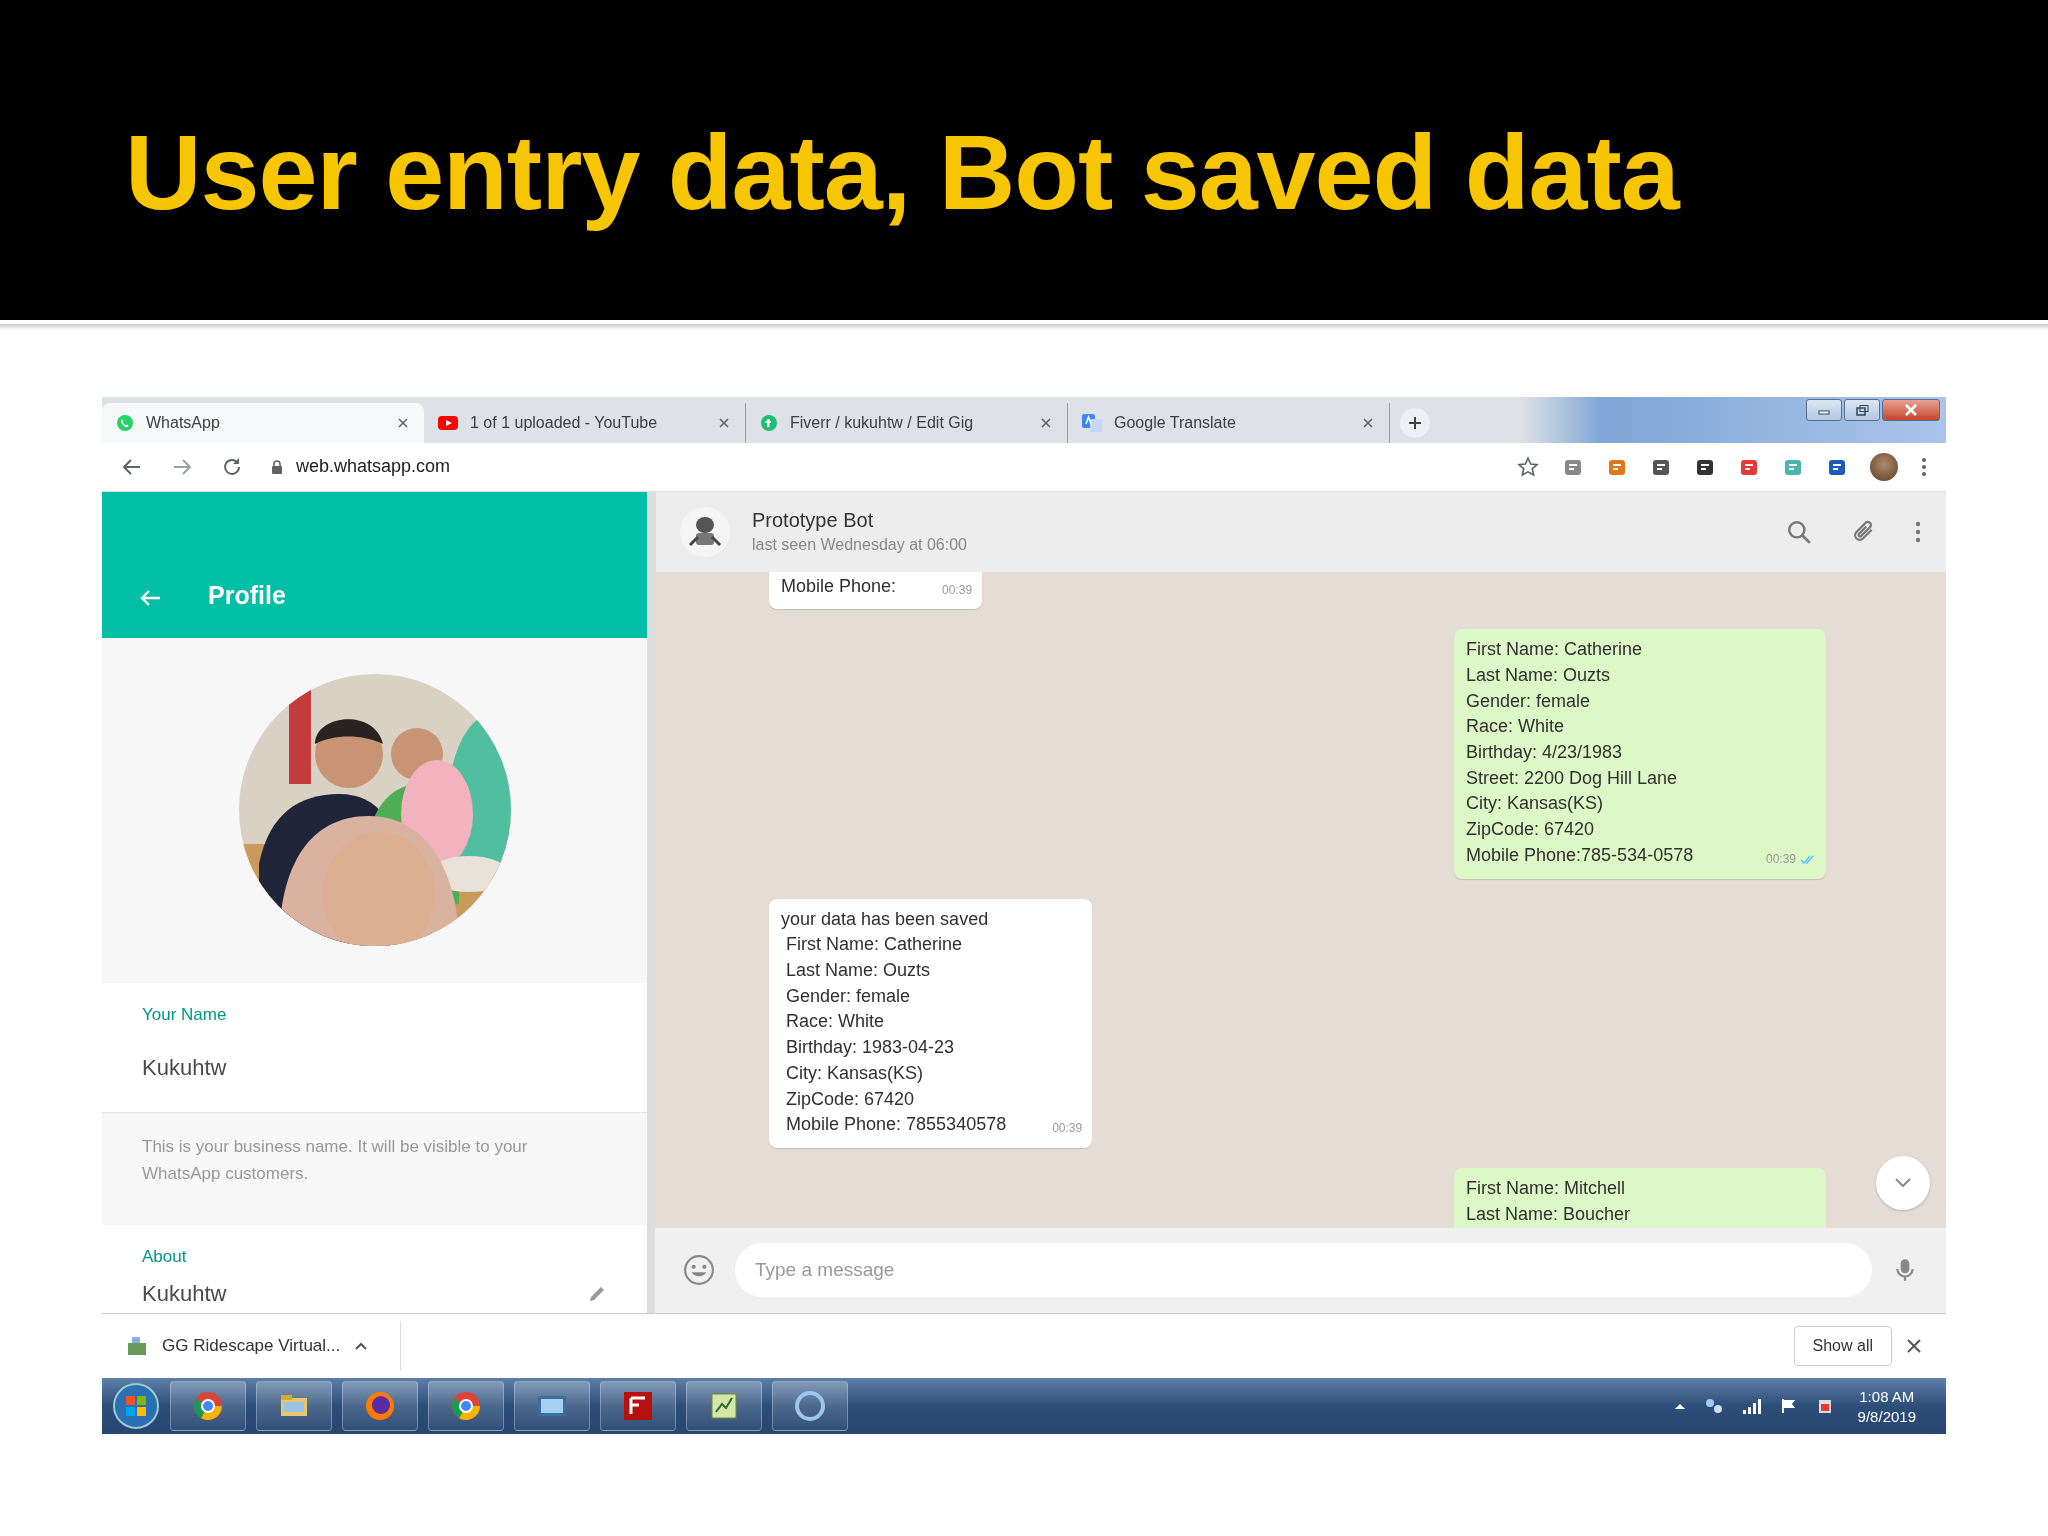 Image resolution: width=2048 pixels, height=1536 pixels. Describe the element at coordinates (263, 422) in the screenshot. I see `browser-tab: WhatsApp` at that location.